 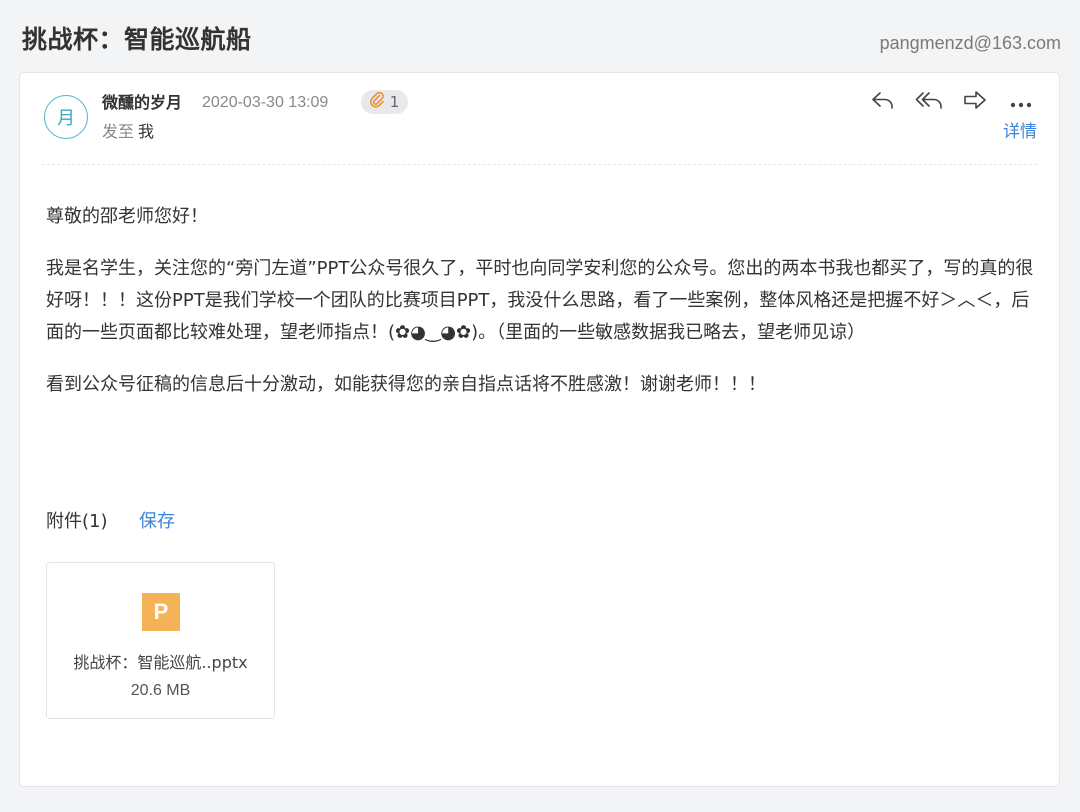 What do you see at coordinates (160, 662) in the screenshot?
I see `attachment-file-name: 挑战杯：智能巡航..pptx` at bounding box center [160, 662].